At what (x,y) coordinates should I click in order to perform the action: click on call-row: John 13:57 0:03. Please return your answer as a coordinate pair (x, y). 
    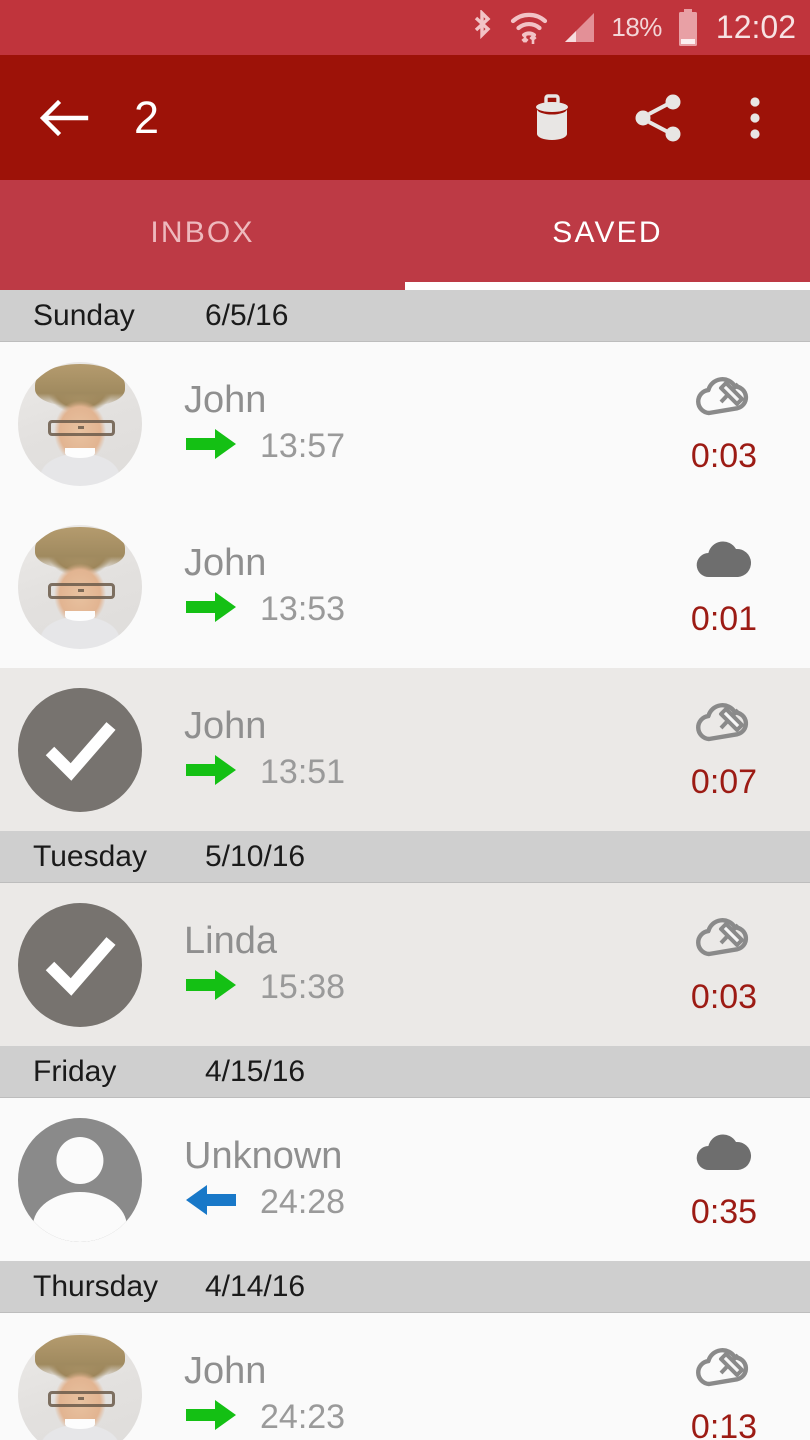
    Looking at the image, I should click on (405, 423).